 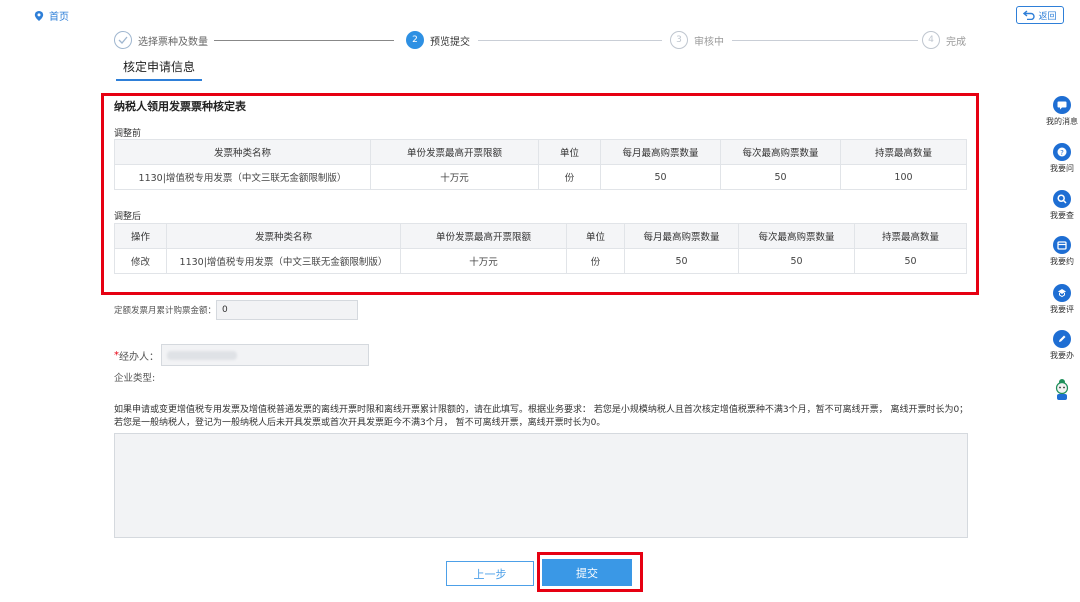 I want to click on step-number: 4, so click(x=931, y=40).